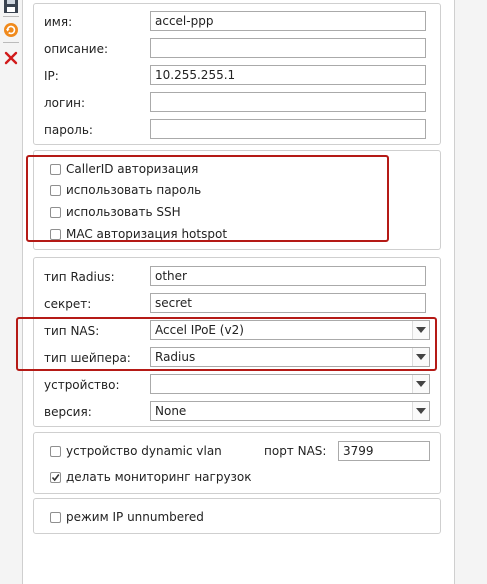 This screenshot has width=487, height=584. Describe the element at coordinates (288, 303) in the screenshot. I see `secret-input` at that location.